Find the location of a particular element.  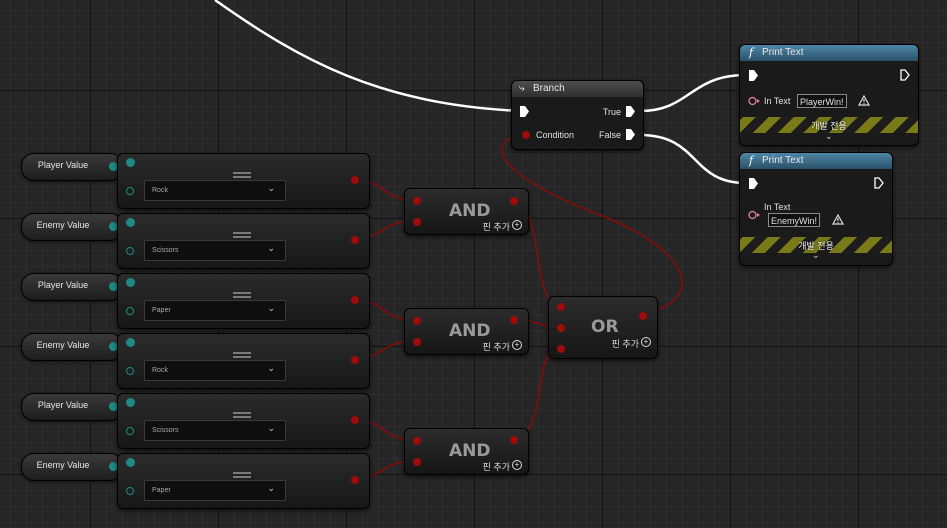

equal-enum-node-6: Paper ⌄ is located at coordinates (243, 481).